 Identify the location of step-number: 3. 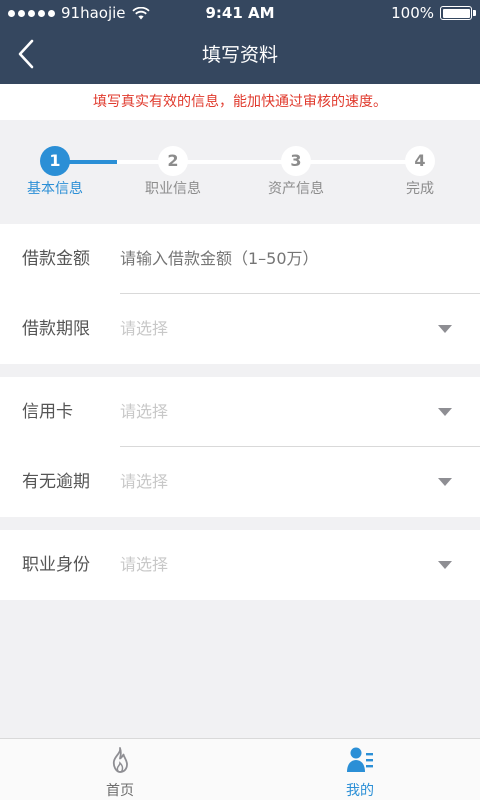
(296, 161).